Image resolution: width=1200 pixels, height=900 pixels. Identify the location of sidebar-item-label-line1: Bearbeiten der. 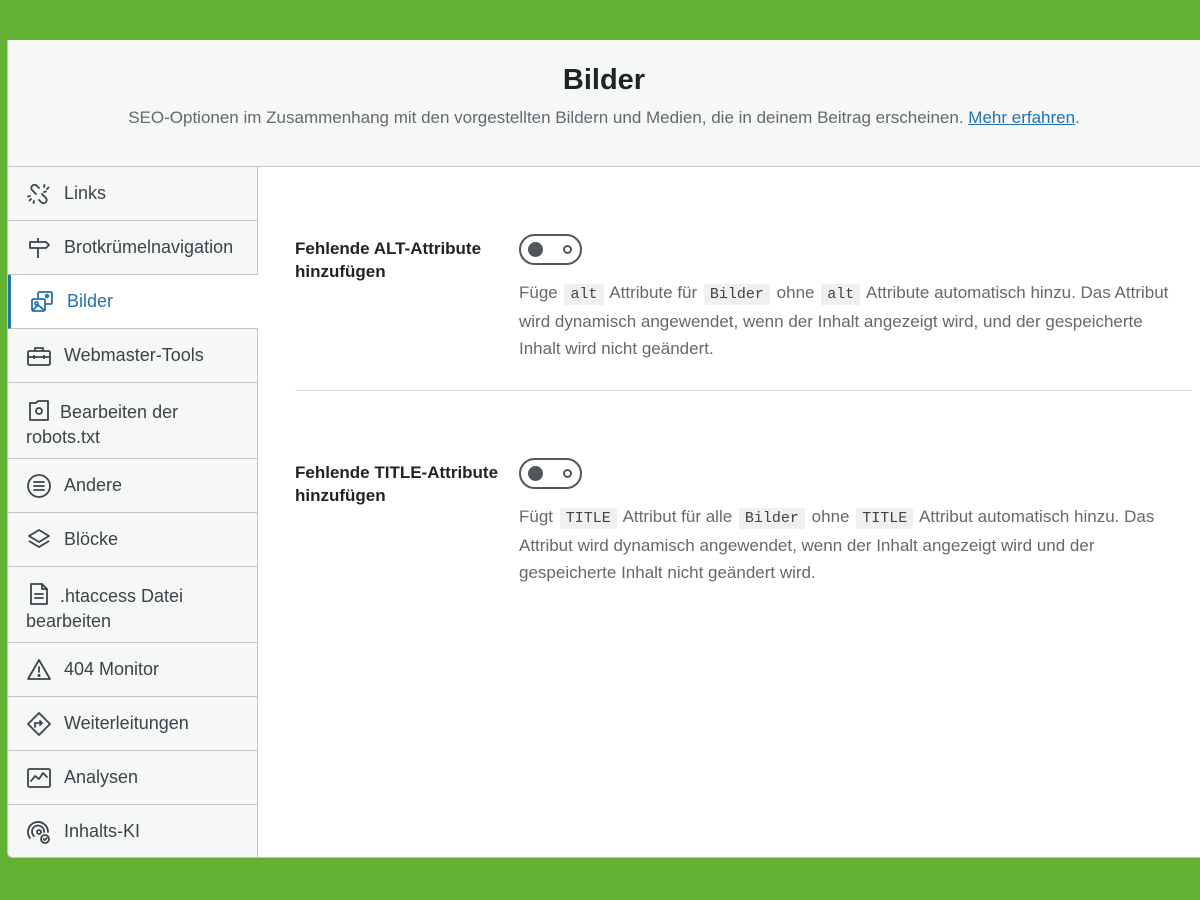
(119, 412).